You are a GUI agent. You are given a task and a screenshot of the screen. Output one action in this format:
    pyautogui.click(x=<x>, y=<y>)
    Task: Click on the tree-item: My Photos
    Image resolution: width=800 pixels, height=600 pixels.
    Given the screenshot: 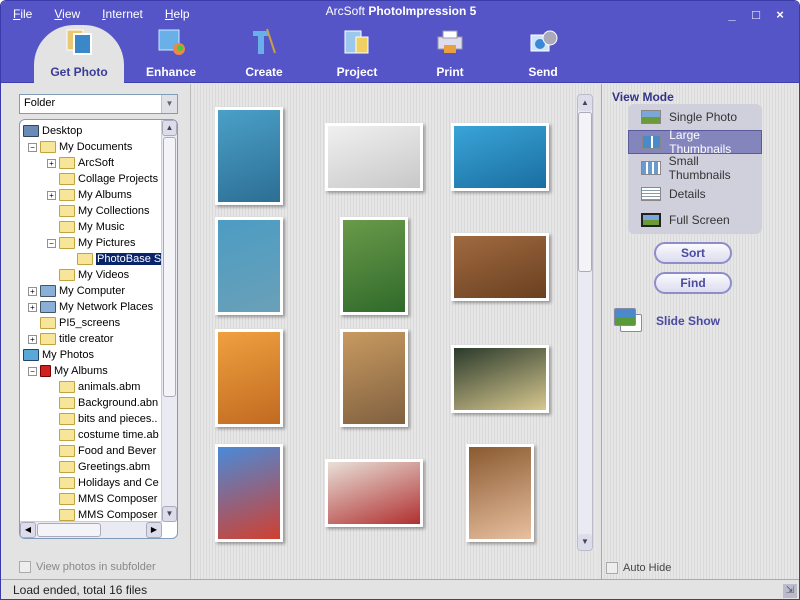 What is the action you would take?
    pyautogui.click(x=58, y=355)
    